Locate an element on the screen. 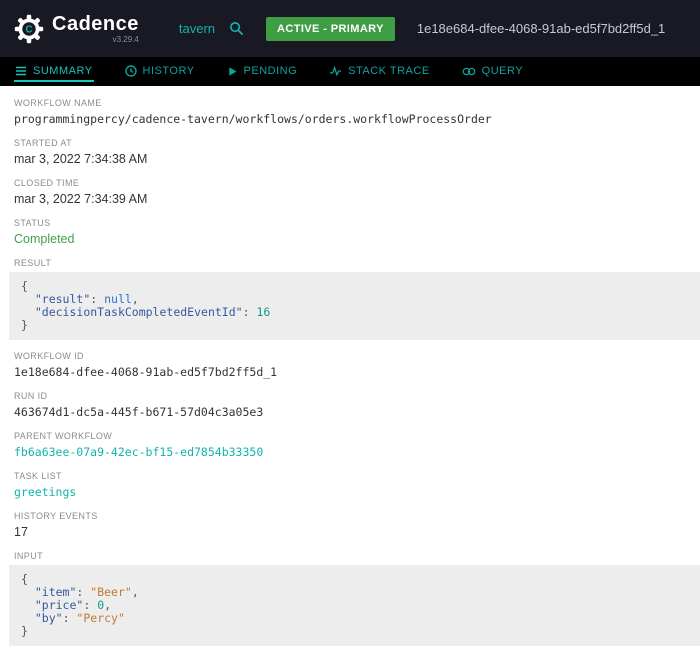 The height and width of the screenshot is (657, 700). summary-icon is located at coordinates (21, 71).